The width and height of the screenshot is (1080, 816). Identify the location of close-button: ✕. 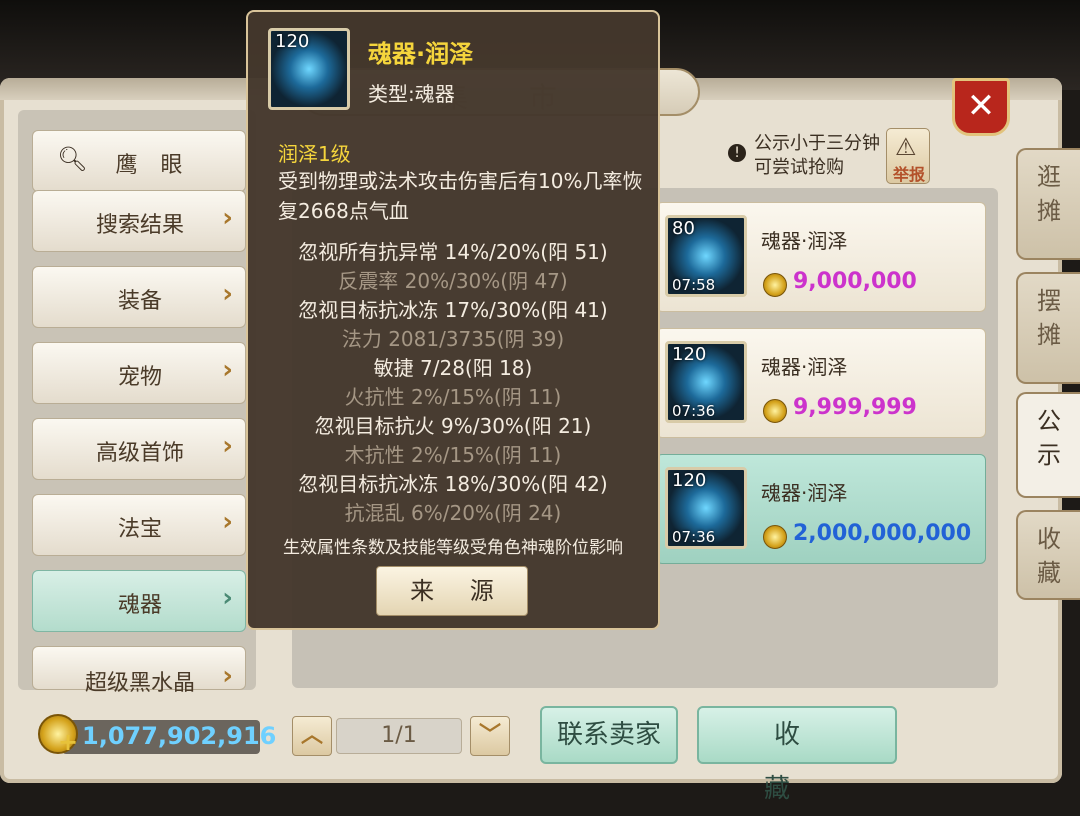
(981, 107).